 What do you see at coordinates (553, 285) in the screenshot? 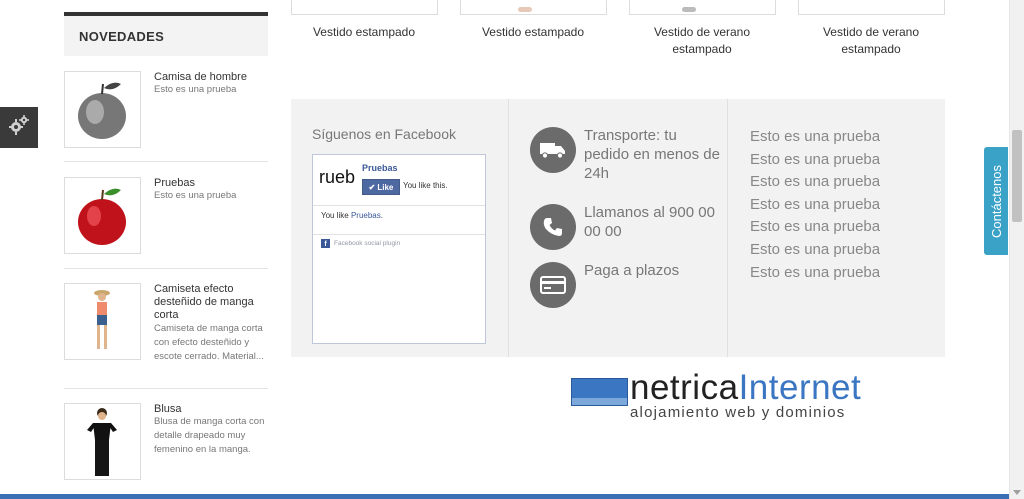
I see `credit-card-icon` at bounding box center [553, 285].